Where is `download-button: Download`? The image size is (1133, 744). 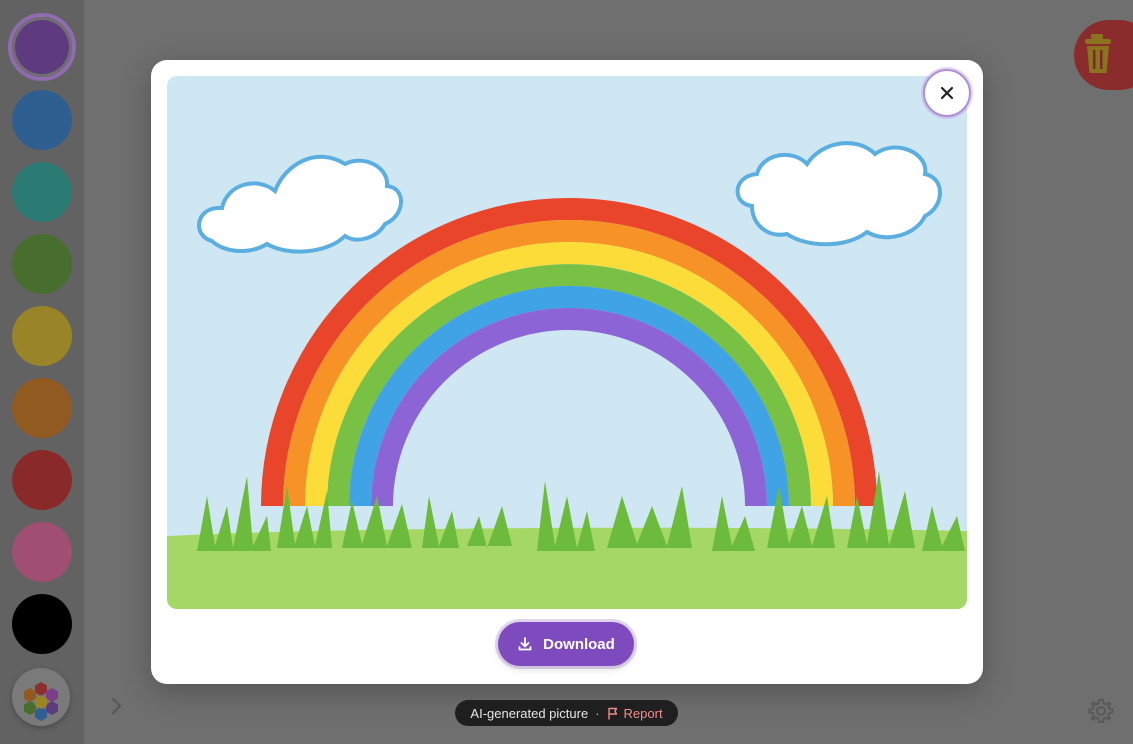 download-button: Download is located at coordinates (566, 644).